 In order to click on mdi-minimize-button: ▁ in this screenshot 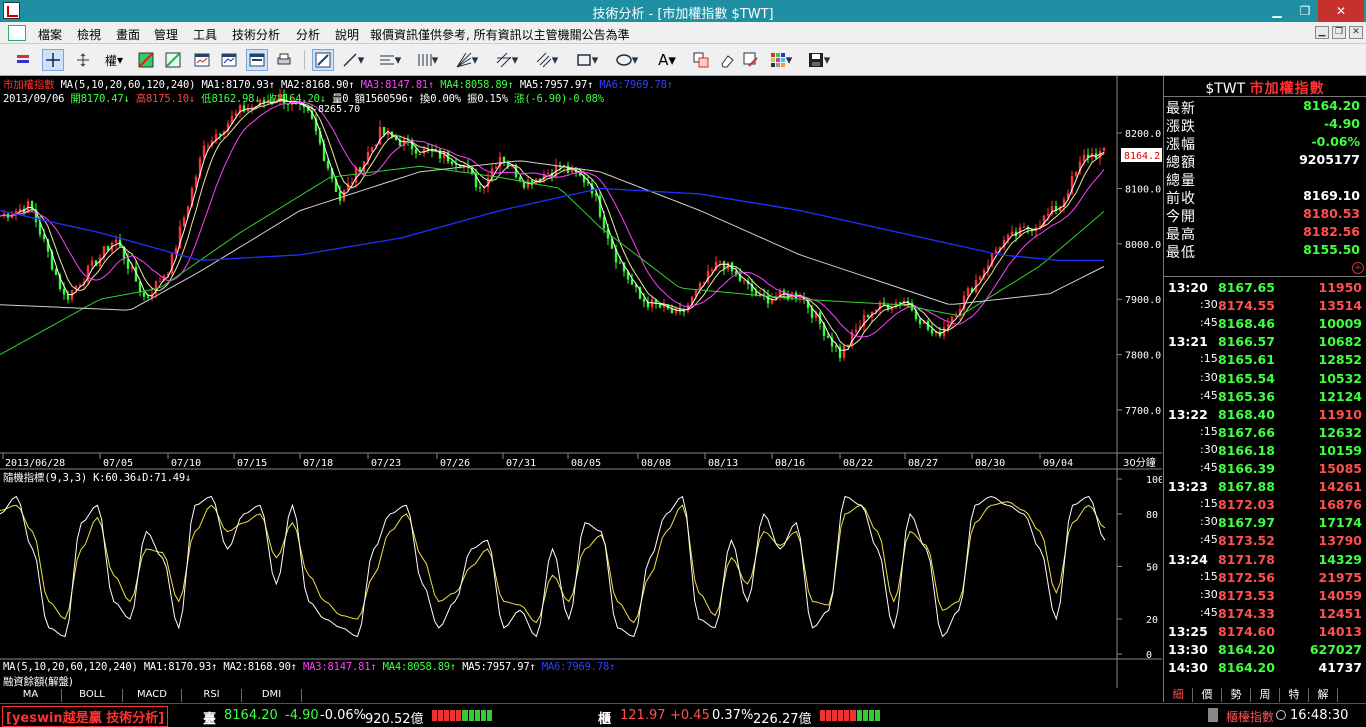, I will do `click(1322, 32)`.